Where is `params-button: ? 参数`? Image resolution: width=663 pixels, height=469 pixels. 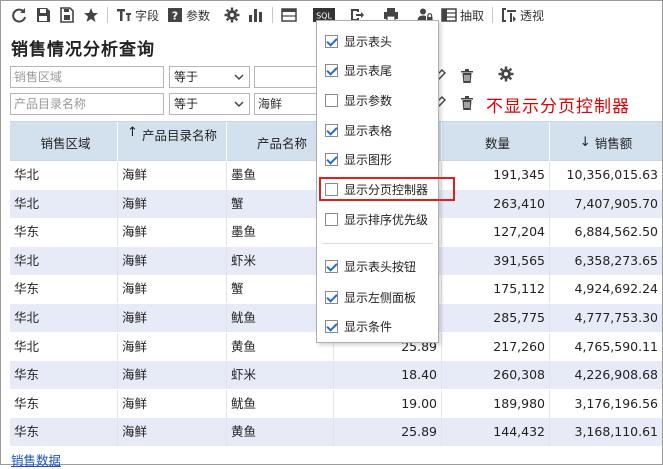 params-button: ? 参数 is located at coordinates (188, 15).